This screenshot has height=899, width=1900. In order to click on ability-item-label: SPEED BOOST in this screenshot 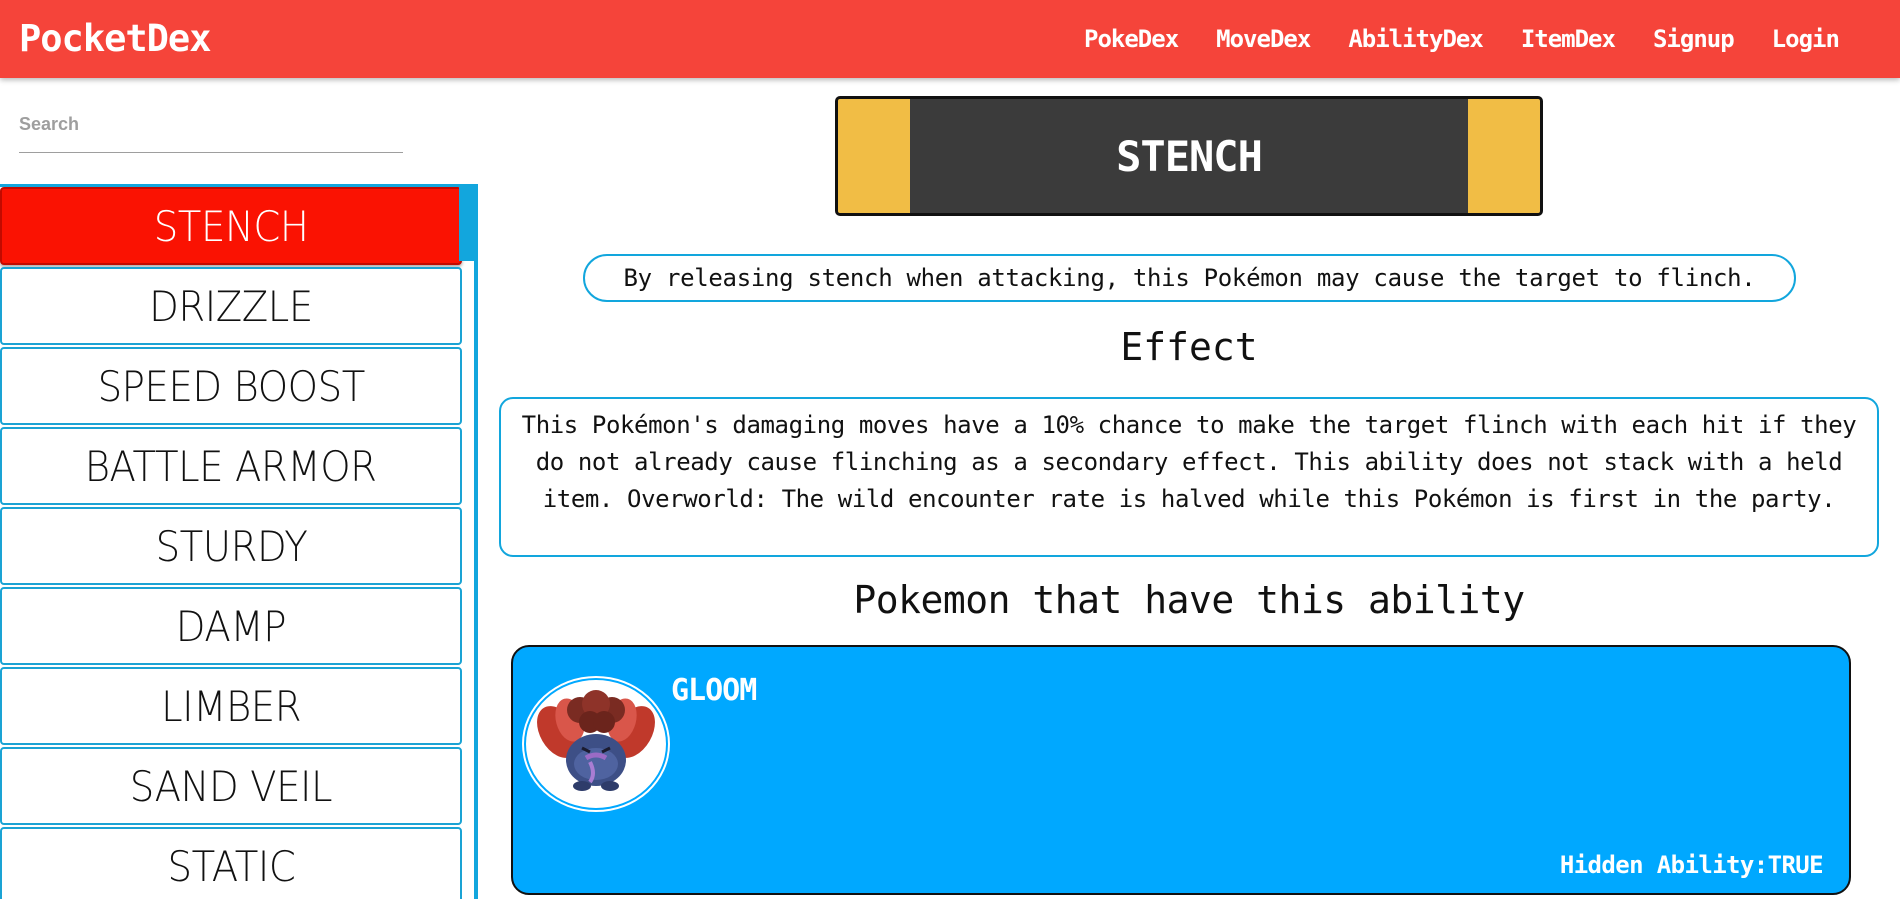, I will do `click(231, 386)`.